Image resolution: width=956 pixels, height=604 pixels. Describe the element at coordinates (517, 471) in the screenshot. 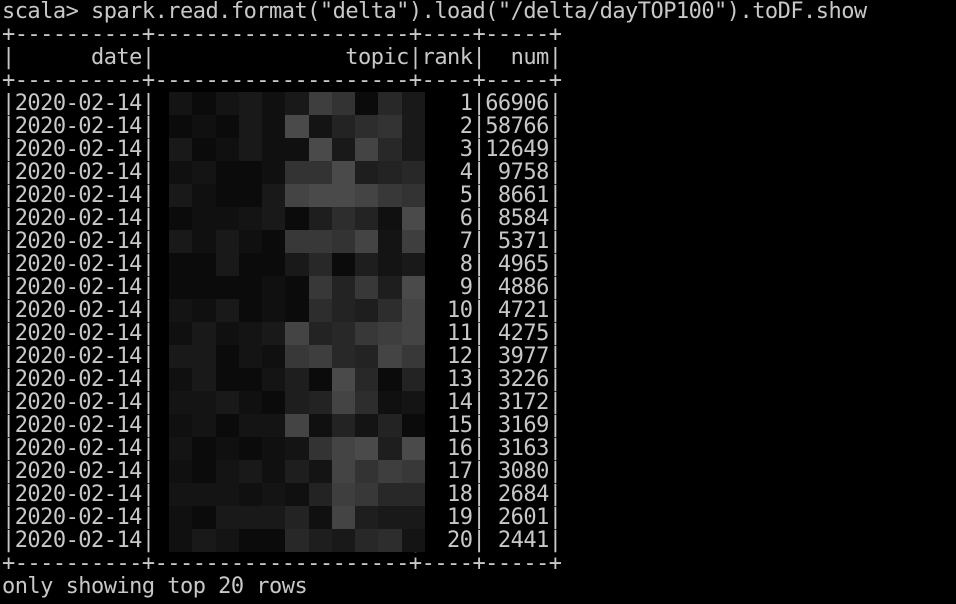

I see `cell-num: 3080` at that location.